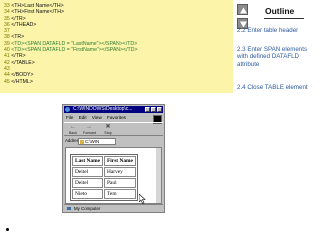  I want to click on line-number: 37, so click(7, 31).